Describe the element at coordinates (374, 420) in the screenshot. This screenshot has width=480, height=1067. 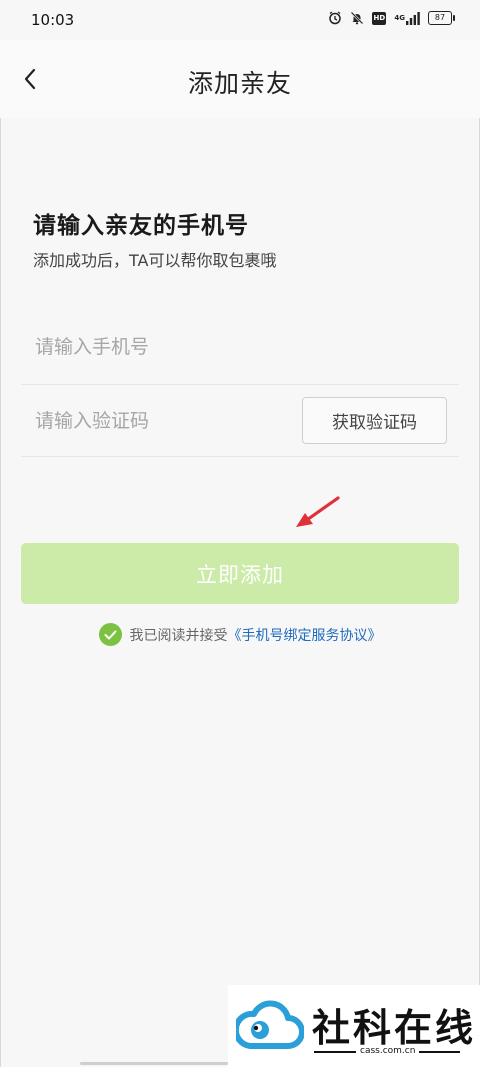
I see `get-code-button: 获取验证码` at that location.